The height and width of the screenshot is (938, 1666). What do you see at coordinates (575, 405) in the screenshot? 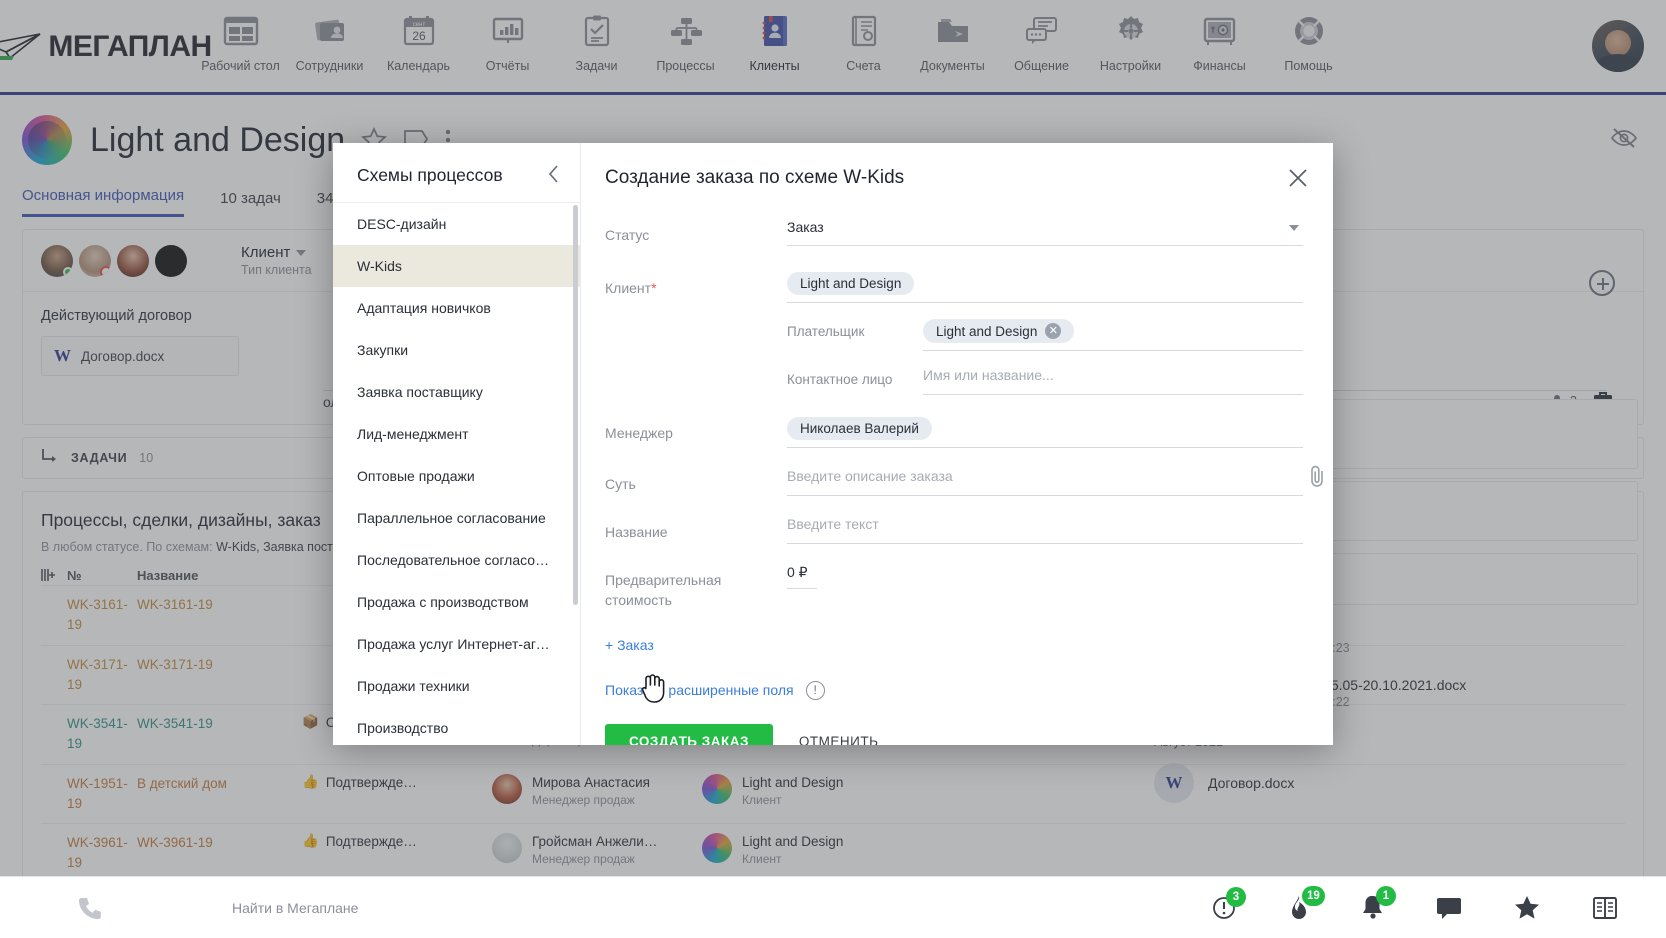
I see `schemes-scrollbar` at bounding box center [575, 405].